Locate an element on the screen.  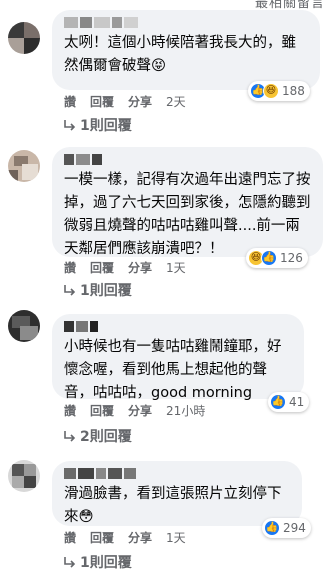
reaction-summary: 👍 41 is located at coordinates (289, 402).